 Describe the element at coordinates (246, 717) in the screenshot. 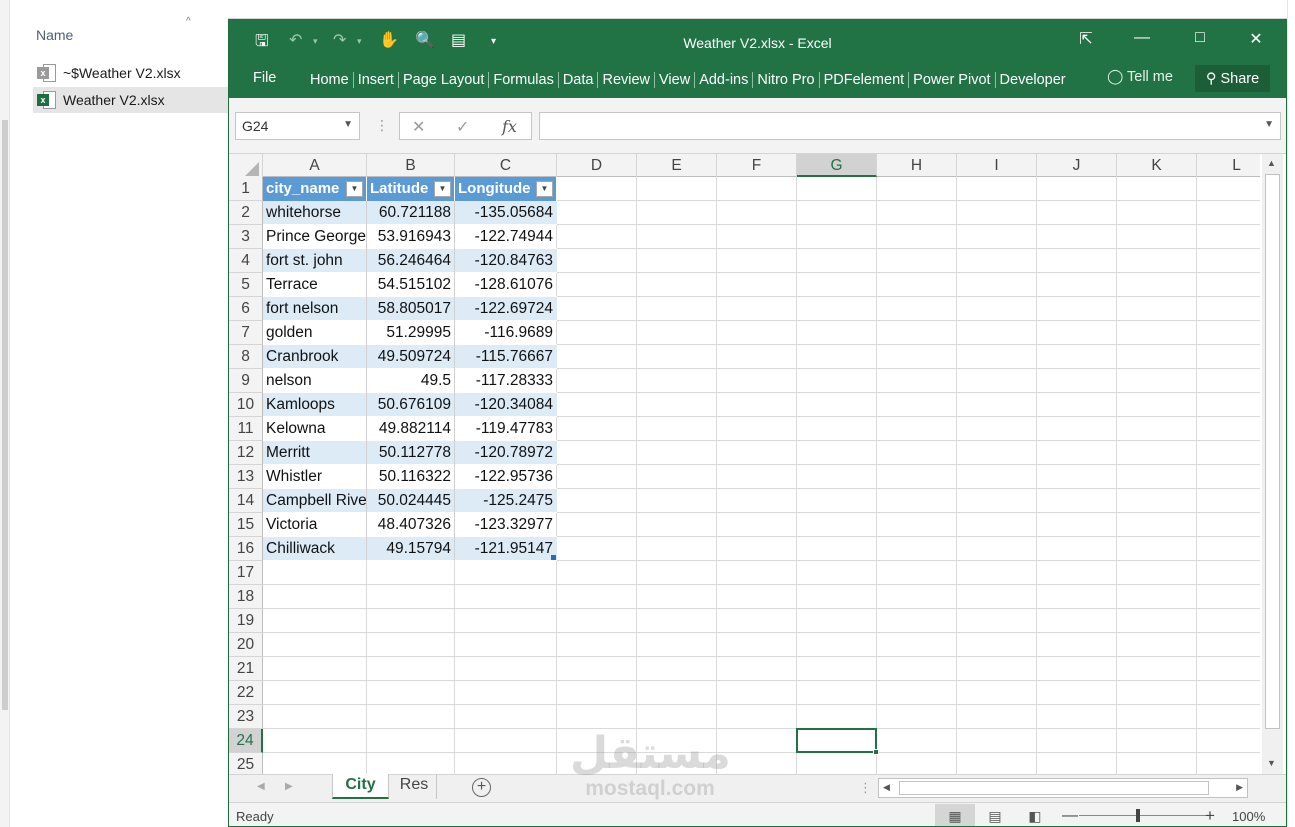

I see `row-header-23: 23` at that location.